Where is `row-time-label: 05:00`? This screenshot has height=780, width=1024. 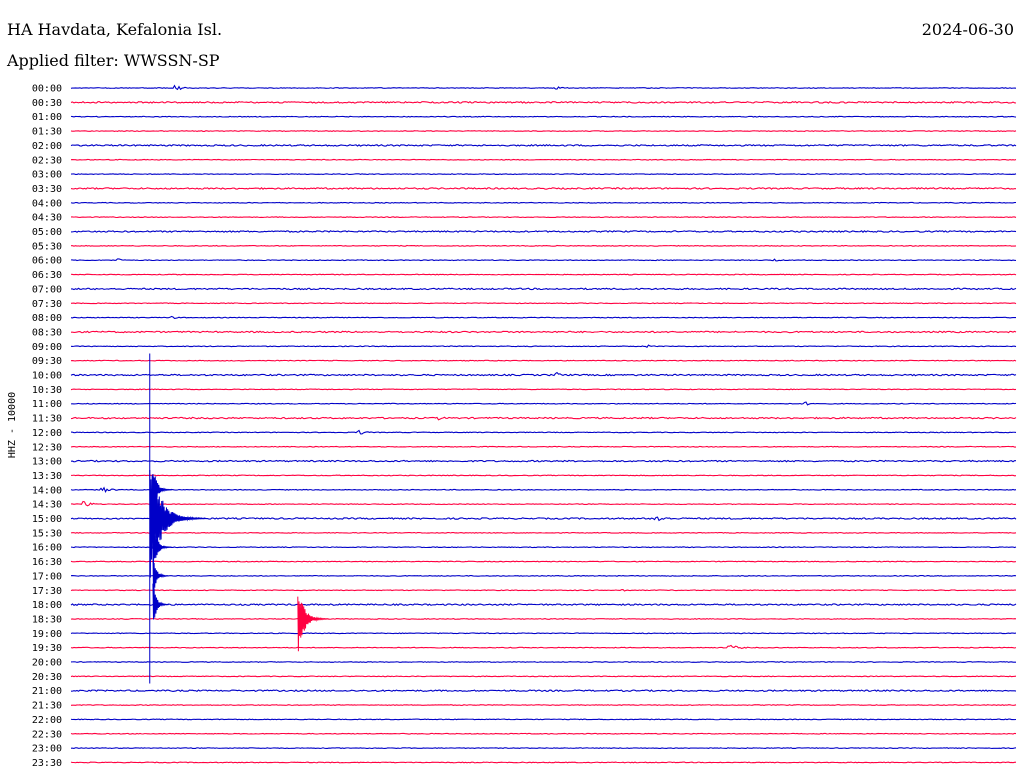
row-time-label: 05:00 is located at coordinates (47, 232).